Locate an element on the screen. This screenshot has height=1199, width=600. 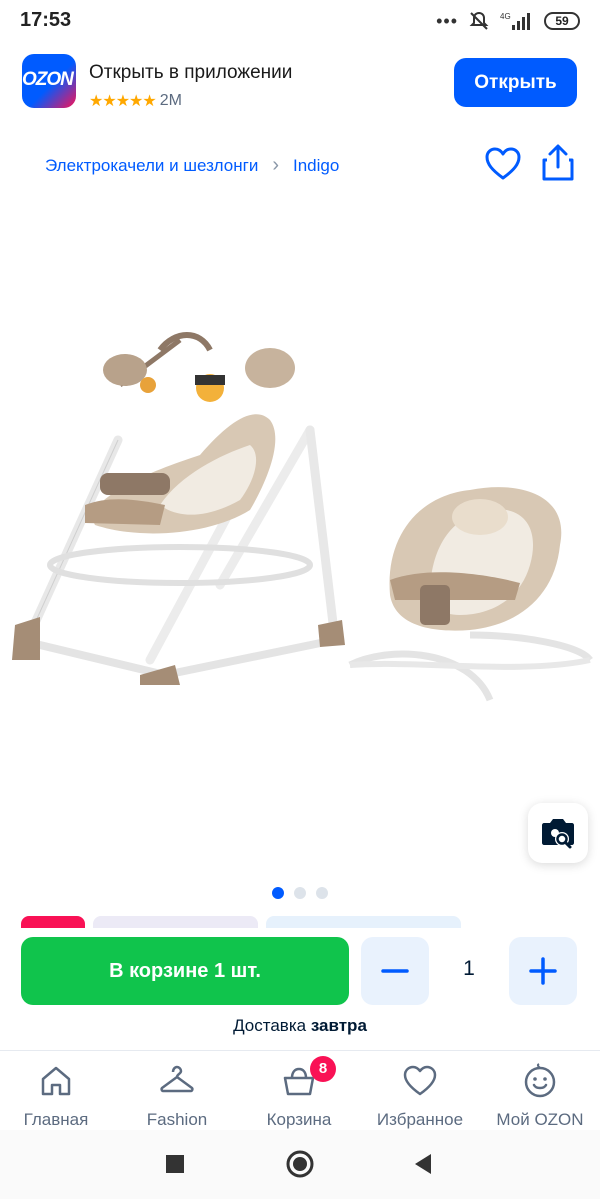
back-triangle-icon is located at coordinates (423, 1164).